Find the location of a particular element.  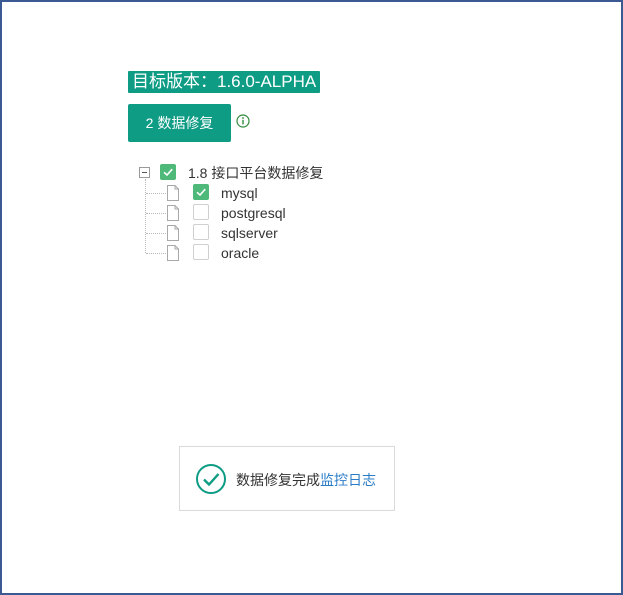

toast-message: 数据修复完成 is located at coordinates (278, 480).